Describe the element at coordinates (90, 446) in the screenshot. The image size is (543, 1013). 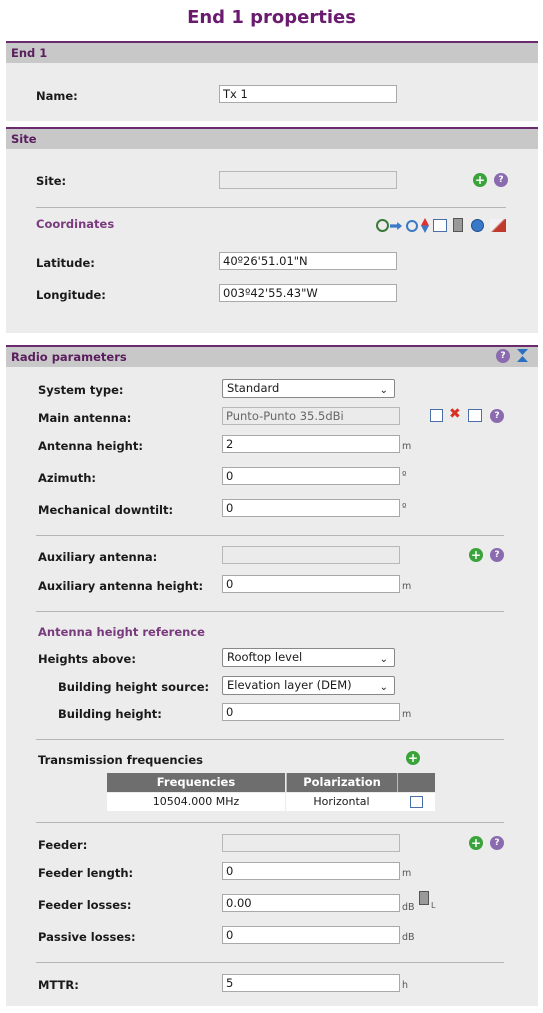
I see `antenna-height-label: Antenna height:` at that location.